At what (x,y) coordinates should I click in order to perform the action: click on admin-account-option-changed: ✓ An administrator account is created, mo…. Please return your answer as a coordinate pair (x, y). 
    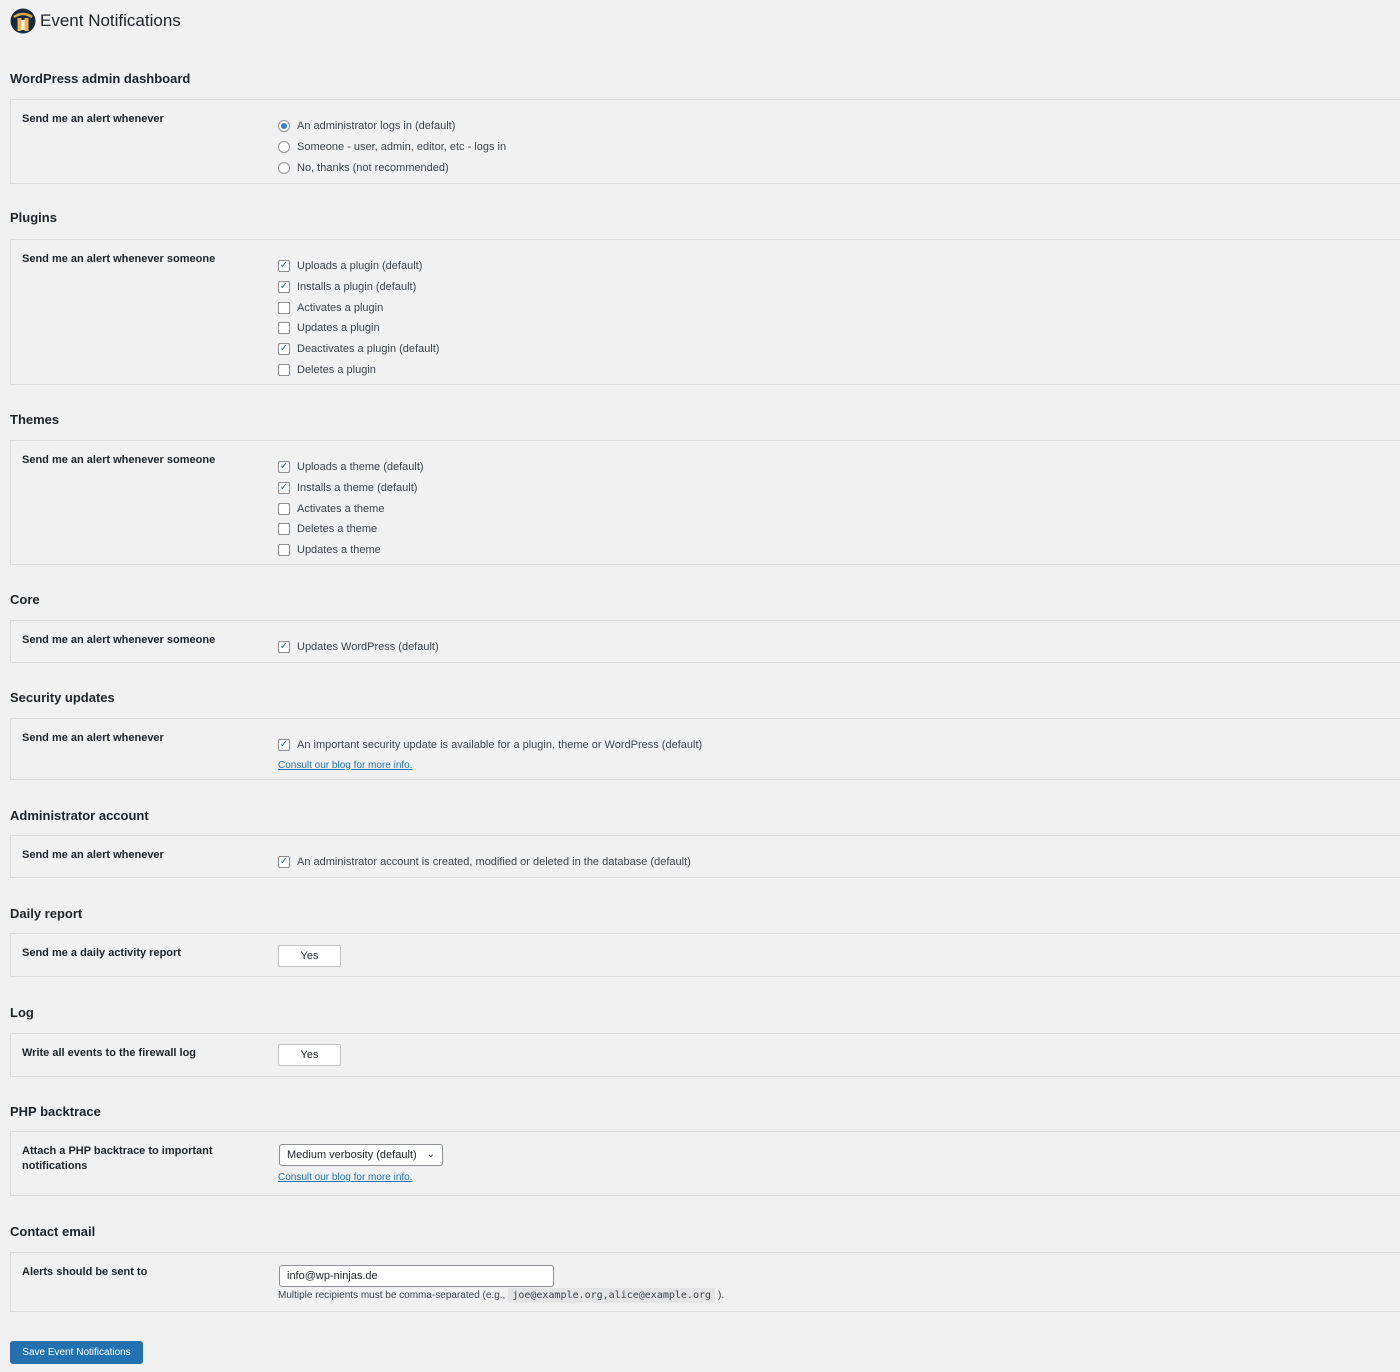
    Looking at the image, I should click on (484, 862).